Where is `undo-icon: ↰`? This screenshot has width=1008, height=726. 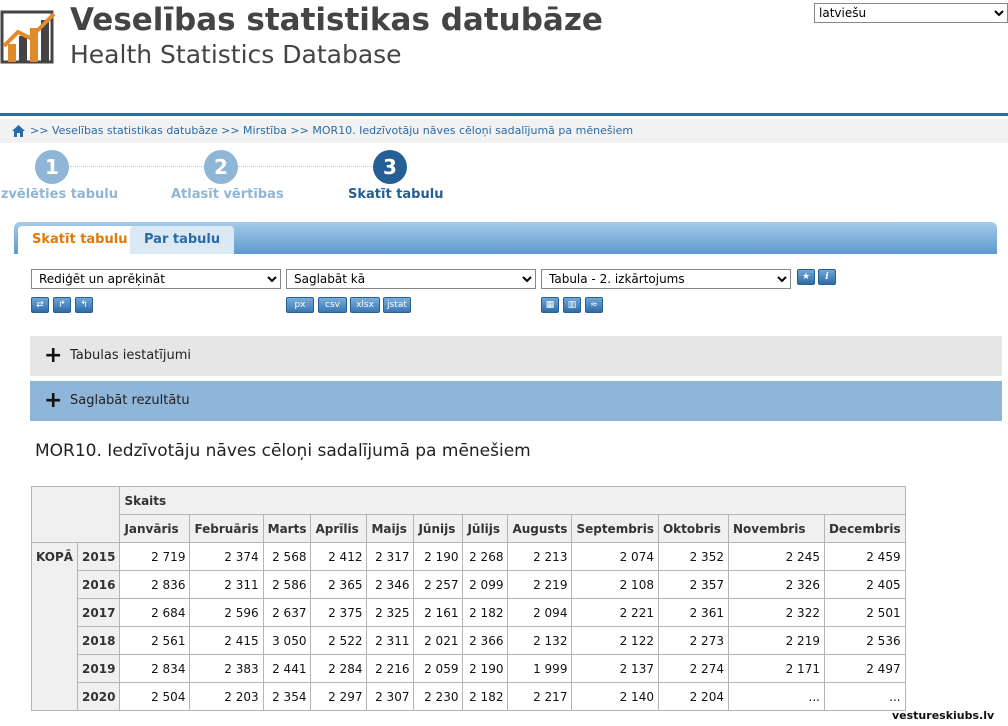 undo-icon: ↰ is located at coordinates (84, 305).